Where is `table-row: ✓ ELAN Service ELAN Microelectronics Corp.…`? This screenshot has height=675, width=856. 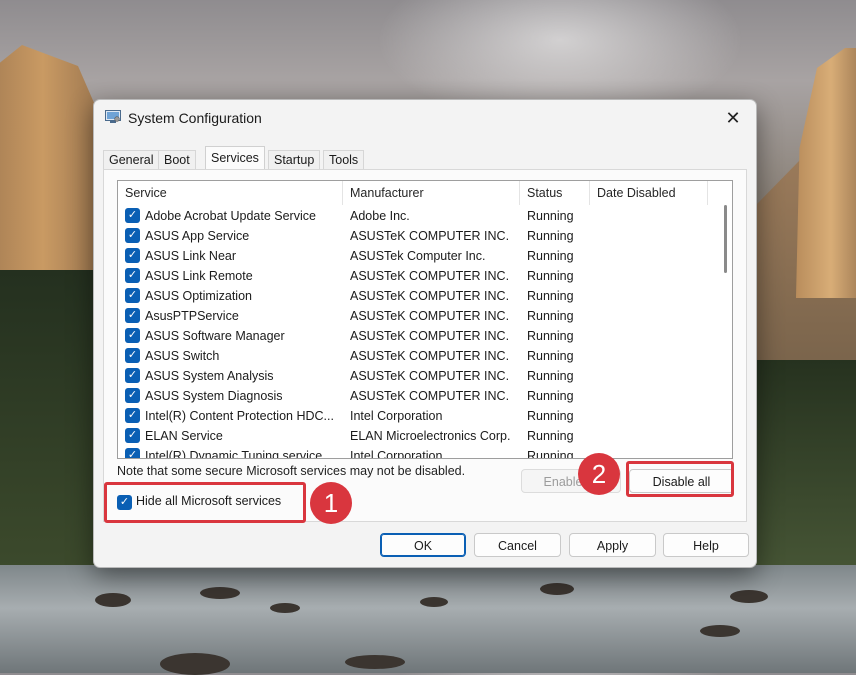
table-row: ✓ ELAN Service ELAN Microelectronics Corp.… is located at coordinates (418, 436).